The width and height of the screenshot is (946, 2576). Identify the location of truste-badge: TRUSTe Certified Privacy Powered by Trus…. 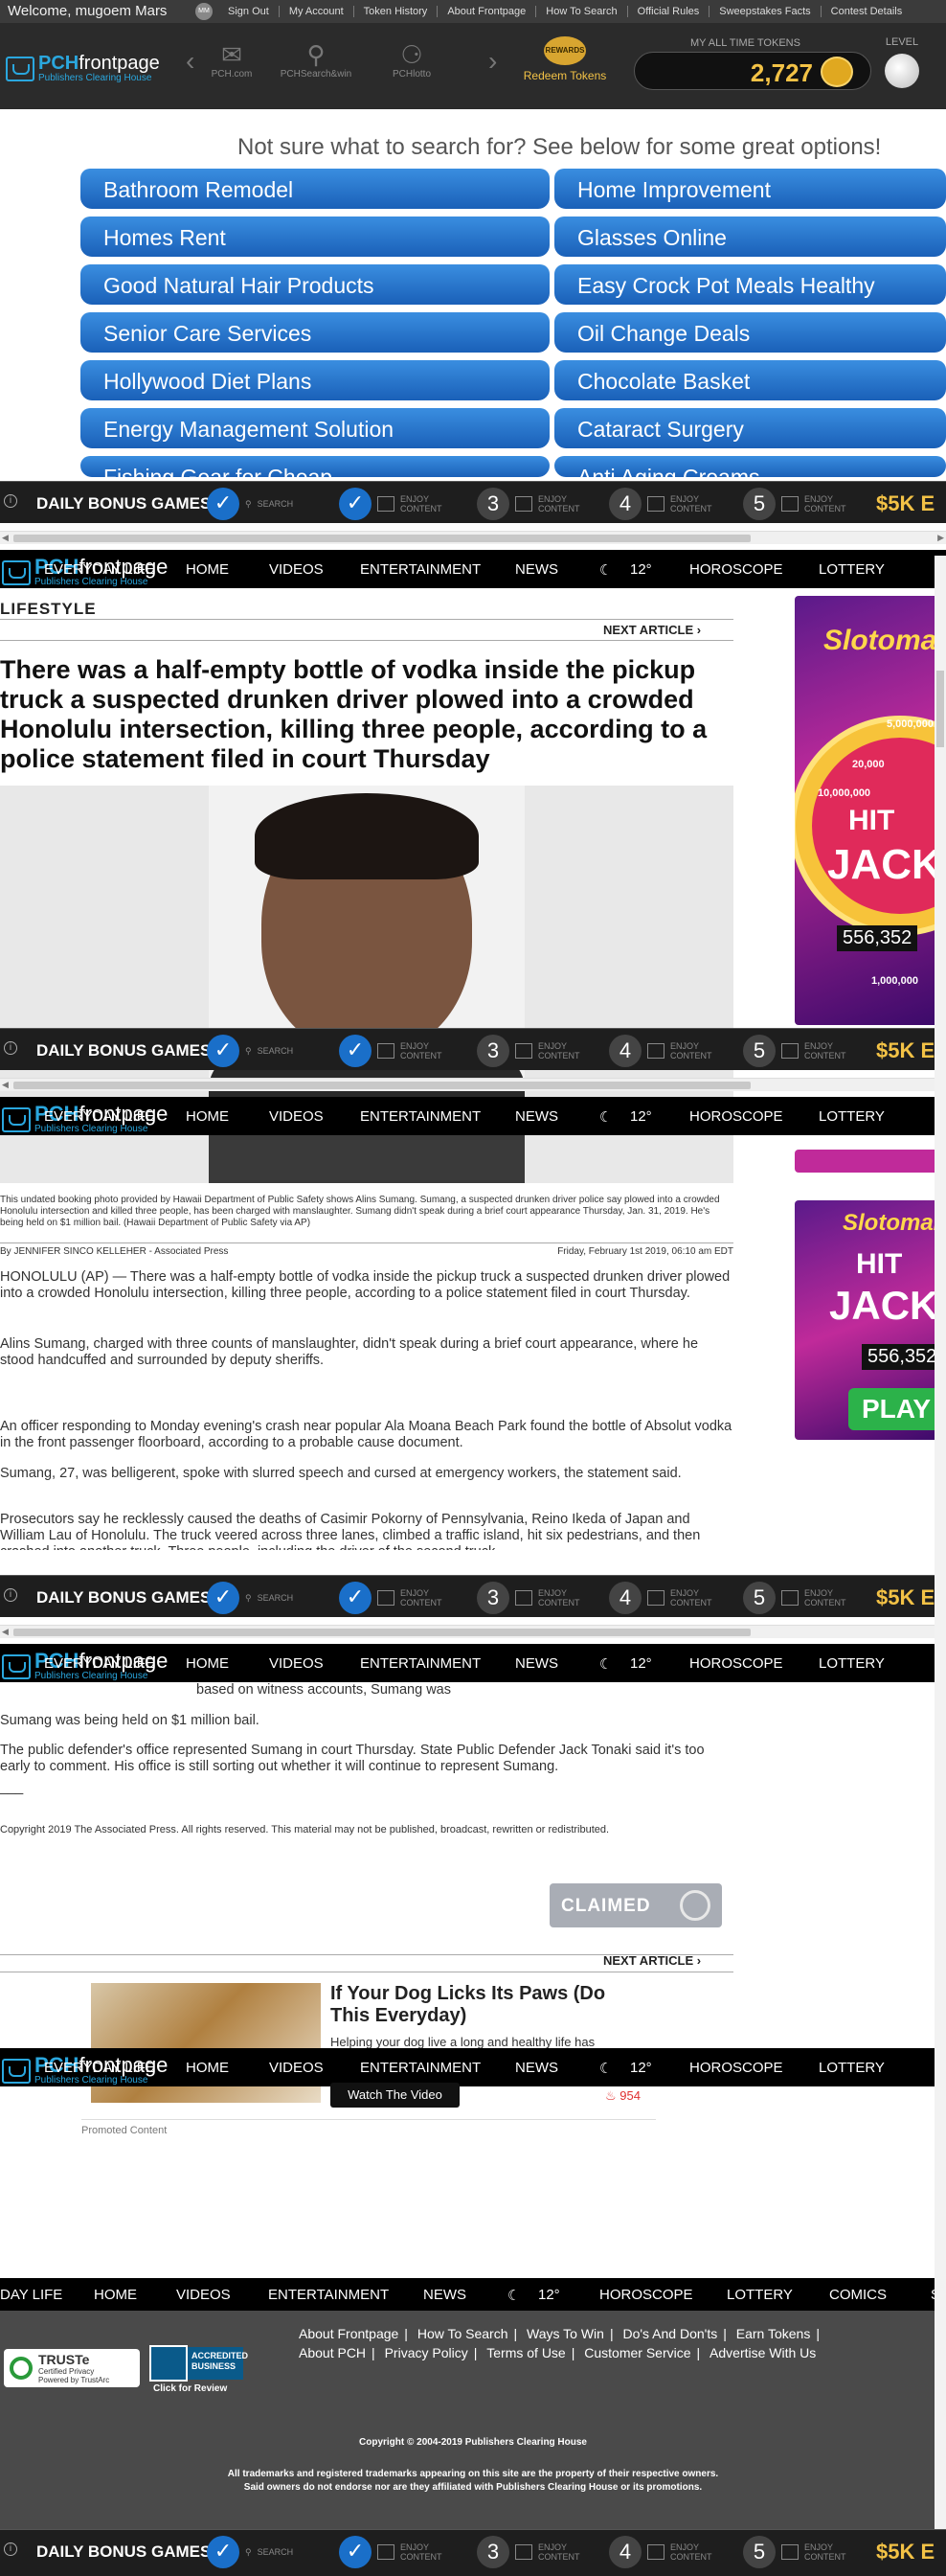
(72, 2368).